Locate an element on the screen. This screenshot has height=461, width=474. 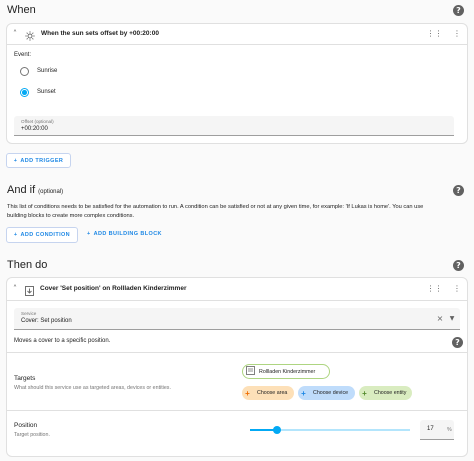
then-do-title: Then do is located at coordinates (27, 265).